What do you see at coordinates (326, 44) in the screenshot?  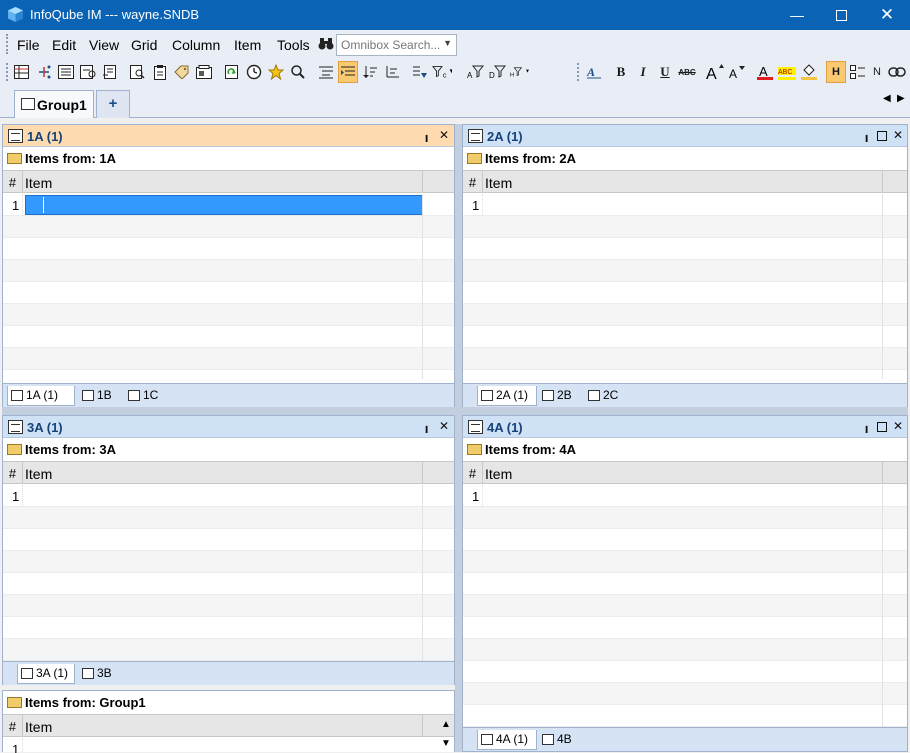 I see `binoculars-icon` at bounding box center [326, 44].